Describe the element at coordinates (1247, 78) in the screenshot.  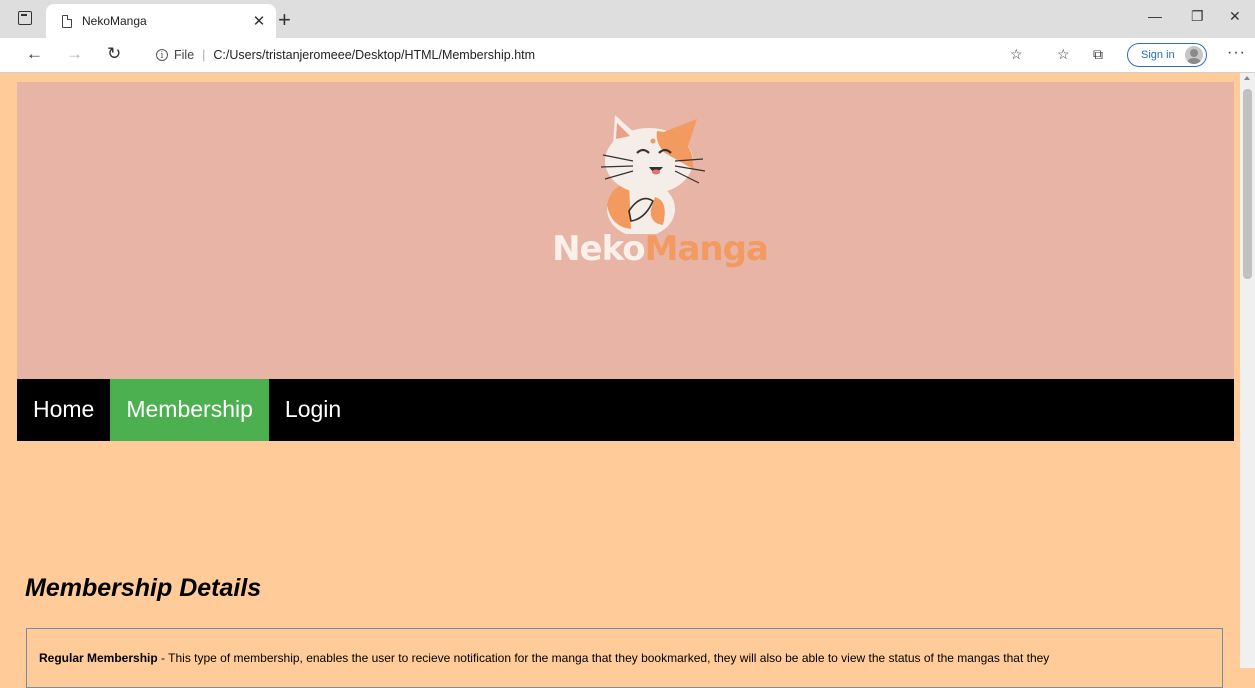
I see `scroll-up-icon` at that location.